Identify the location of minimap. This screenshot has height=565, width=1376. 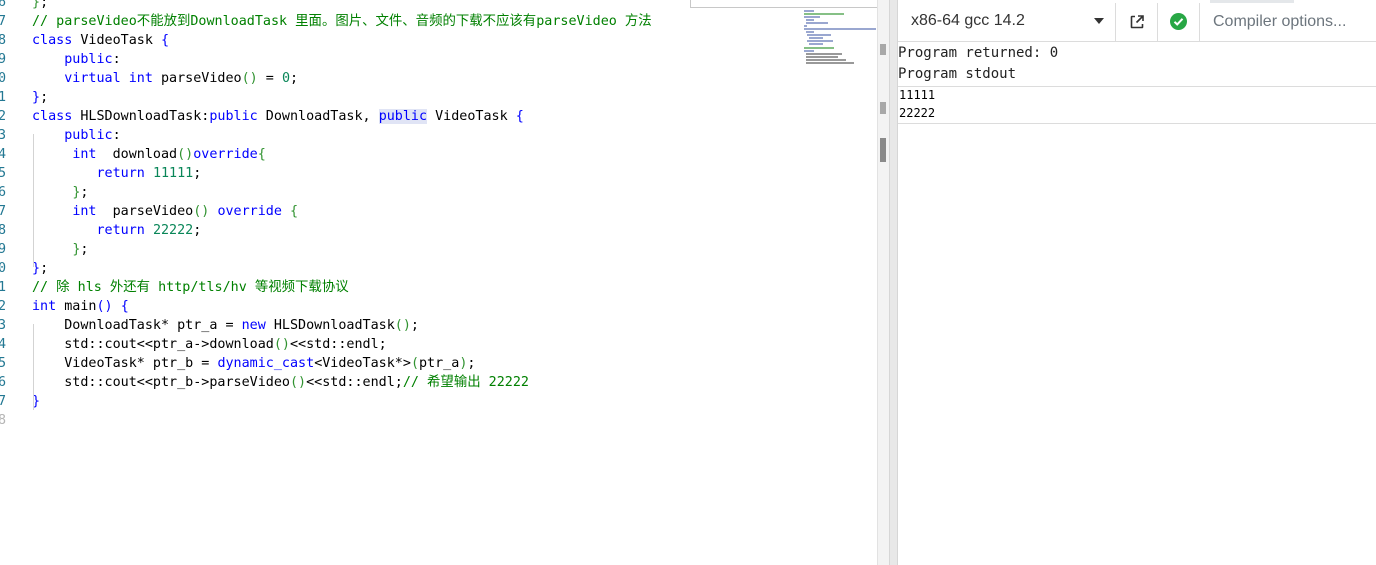
(839, 36).